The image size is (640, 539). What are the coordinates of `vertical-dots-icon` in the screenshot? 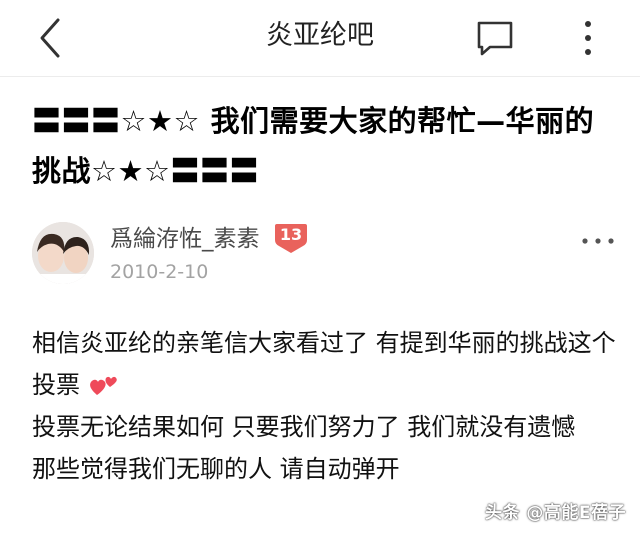 It's located at (588, 38).